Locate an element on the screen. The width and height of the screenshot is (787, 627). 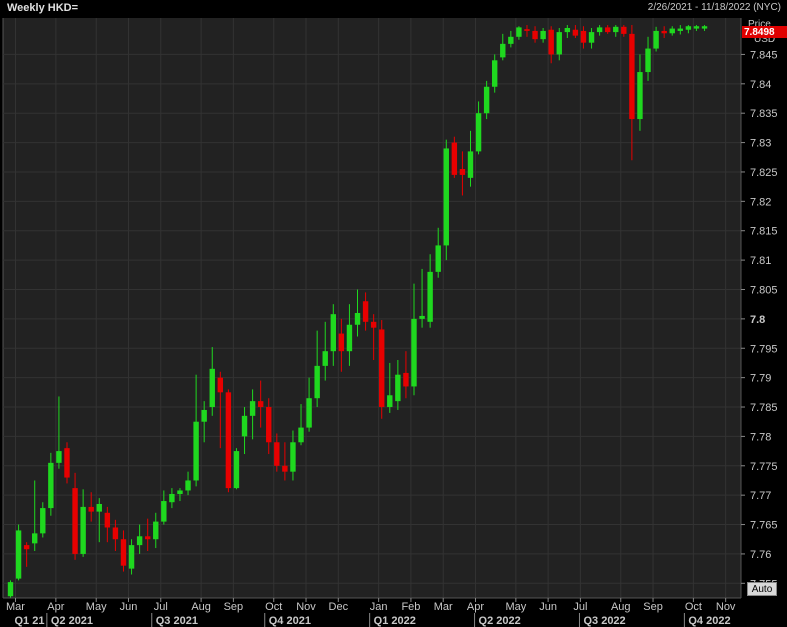
month-label: Jan is located at coordinates (379, 607).